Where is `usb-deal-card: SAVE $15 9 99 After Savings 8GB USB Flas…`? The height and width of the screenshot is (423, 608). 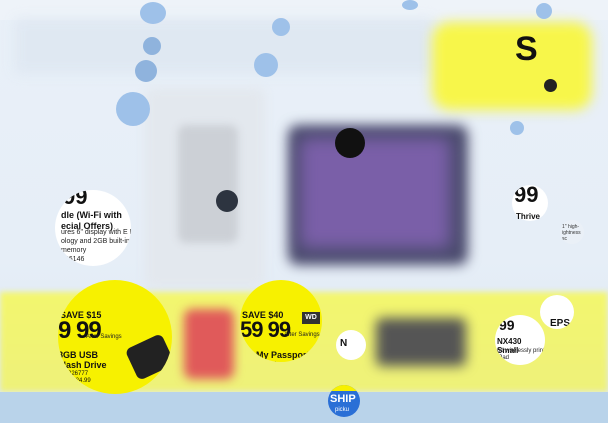 usb-deal-card: SAVE $15 9 99 After Savings 8GB USB Flas… is located at coordinates (115, 337).